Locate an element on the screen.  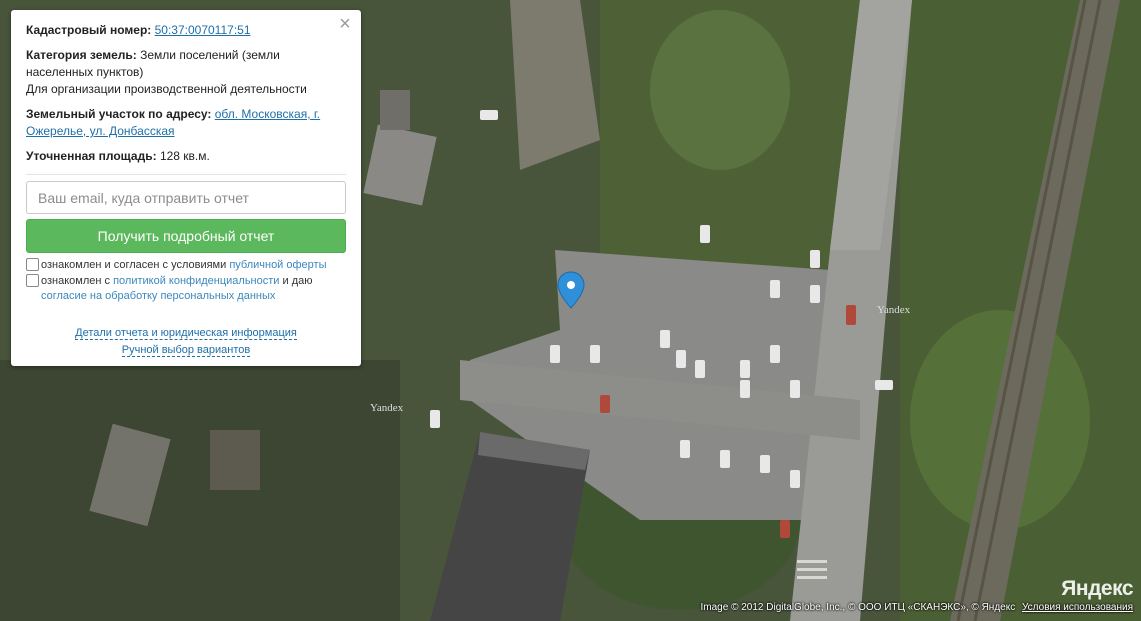
privacy-label-end: и даю is located at coordinates (296, 281).